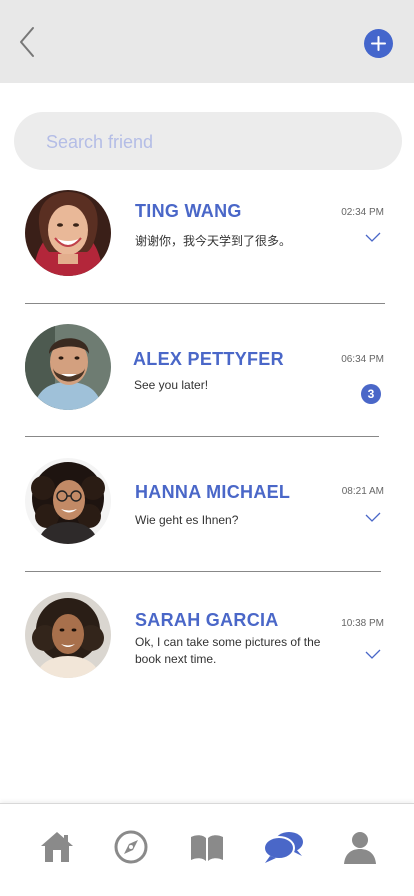 The width and height of the screenshot is (414, 896). Describe the element at coordinates (371, 394) in the screenshot. I see `unread-count-badge: 3` at that location.